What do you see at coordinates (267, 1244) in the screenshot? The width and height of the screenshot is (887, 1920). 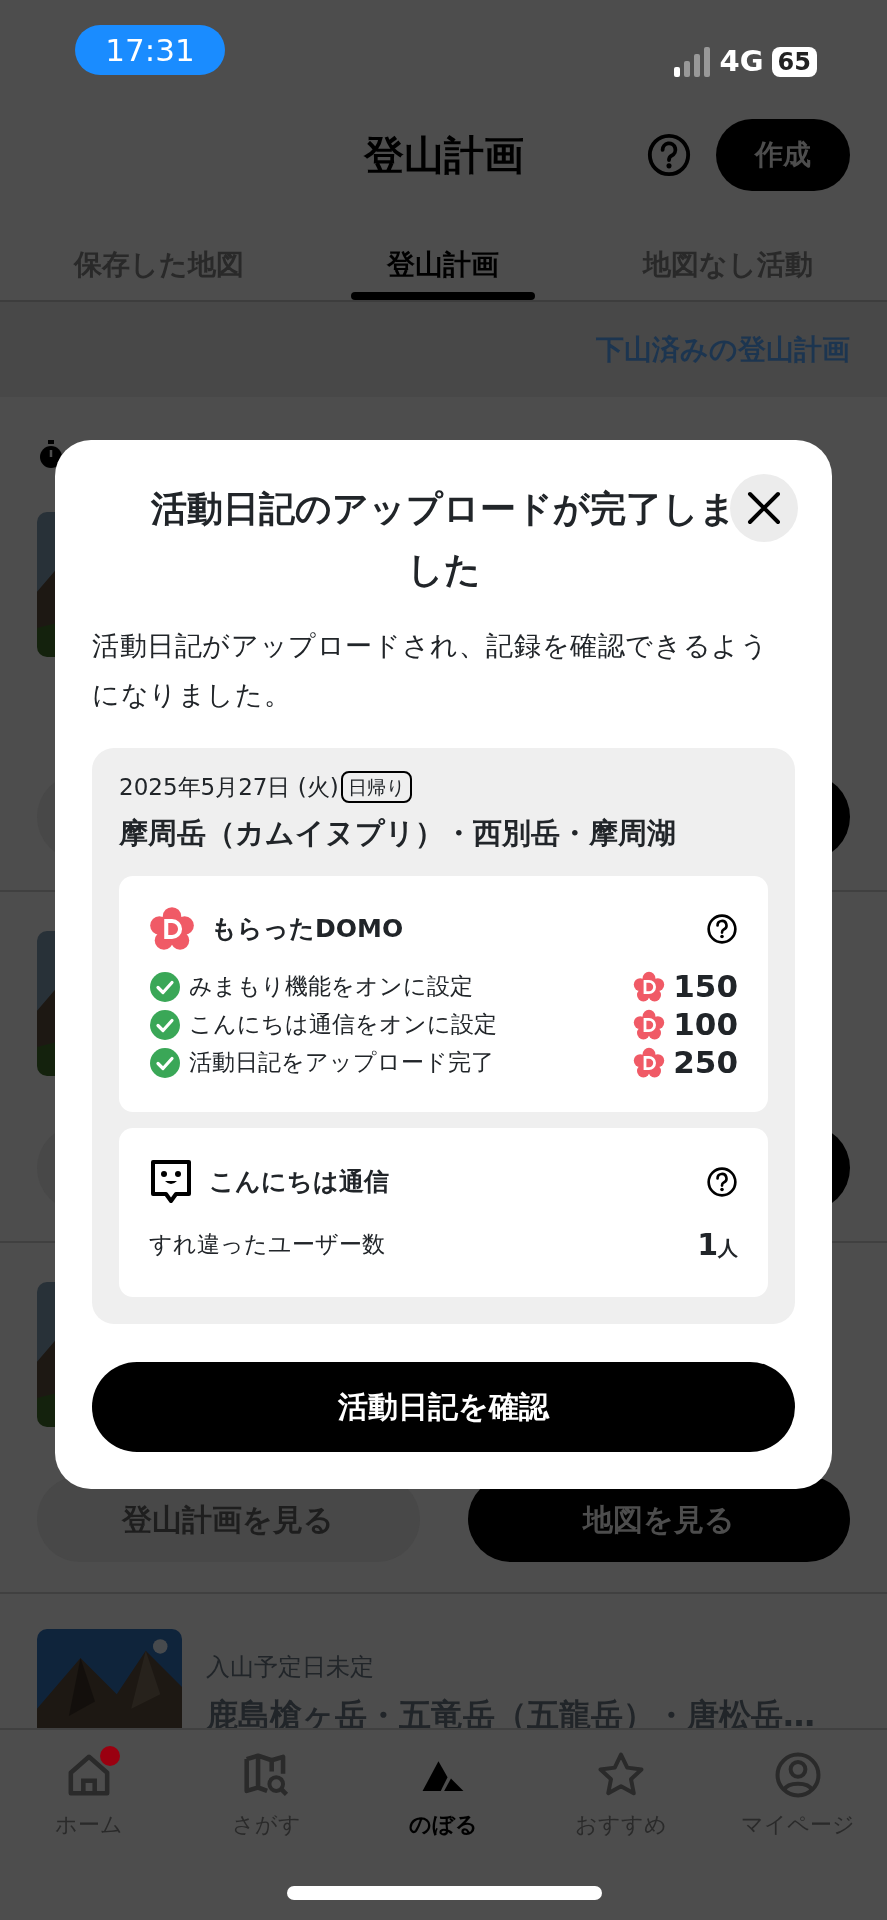 I see `encounter-label: すれ違ったユーザー数` at bounding box center [267, 1244].